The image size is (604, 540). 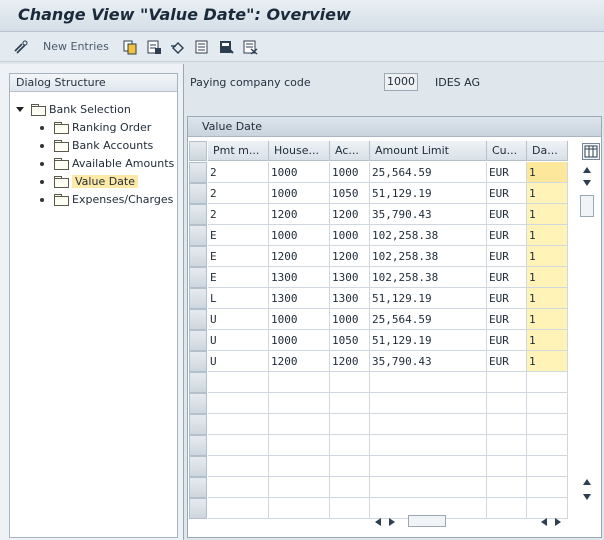 What do you see at coordinates (591, 151) in the screenshot?
I see `table-settings-icon` at bounding box center [591, 151].